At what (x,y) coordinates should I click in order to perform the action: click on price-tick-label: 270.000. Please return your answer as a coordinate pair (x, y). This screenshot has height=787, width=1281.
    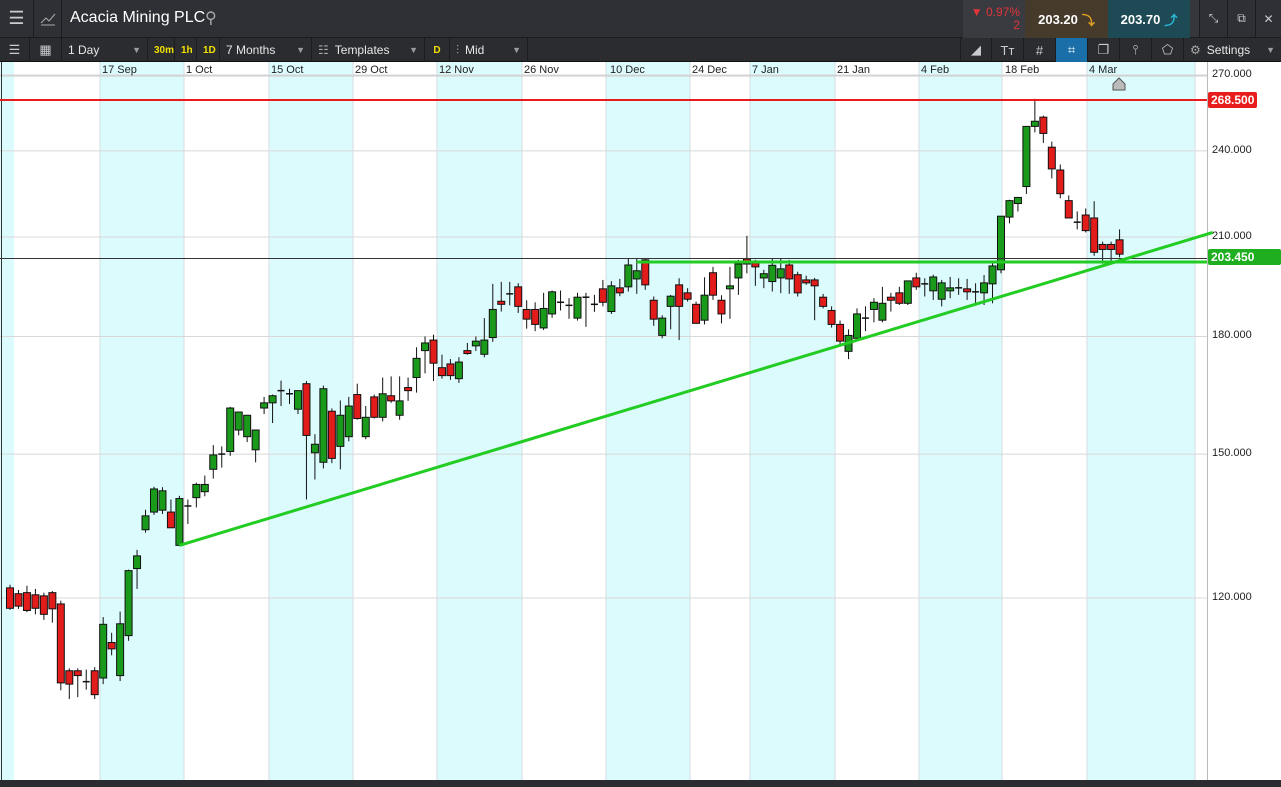
    Looking at the image, I should click on (1232, 73).